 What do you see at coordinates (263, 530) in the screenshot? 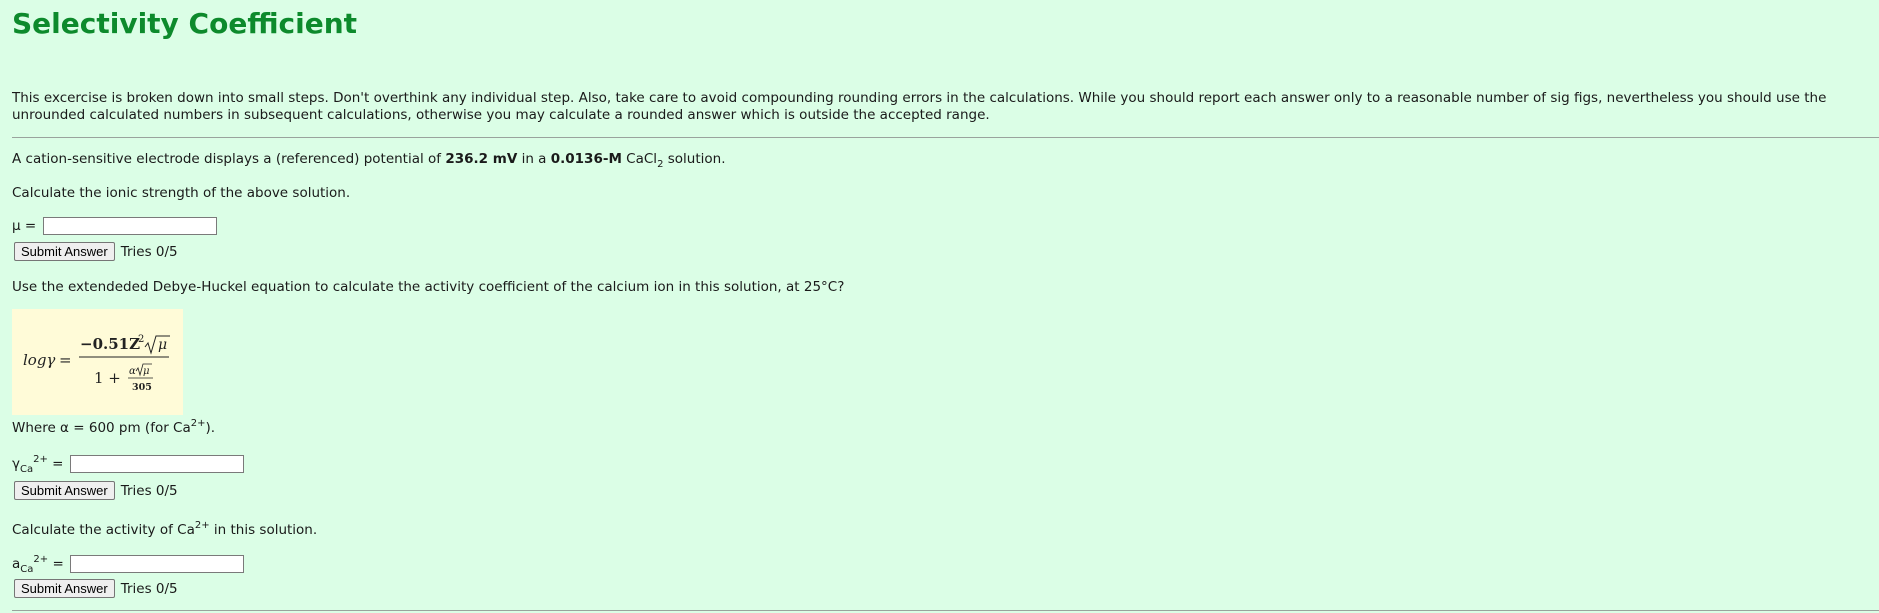
I see `q3-prompt-suffix: in this solution.` at bounding box center [263, 530].